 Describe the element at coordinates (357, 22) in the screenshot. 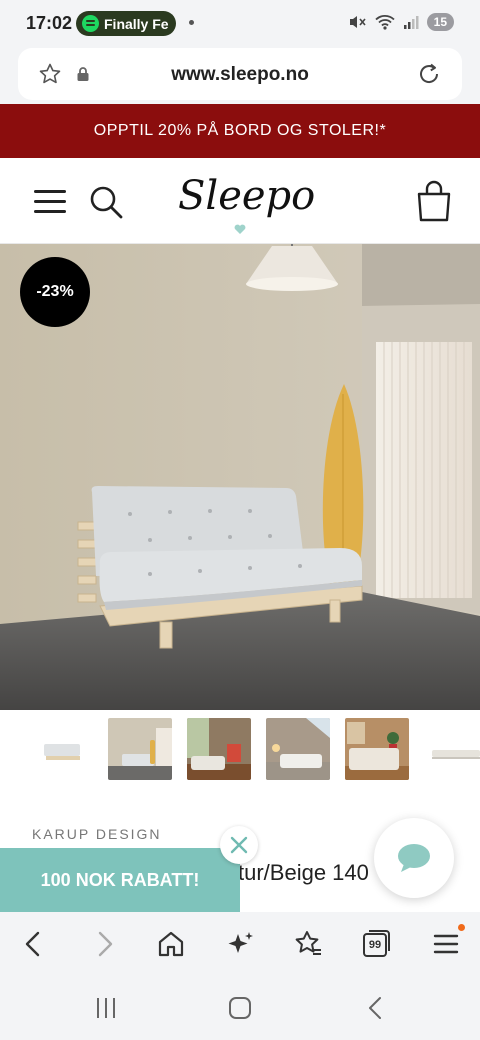

I see `mute-icon` at that location.